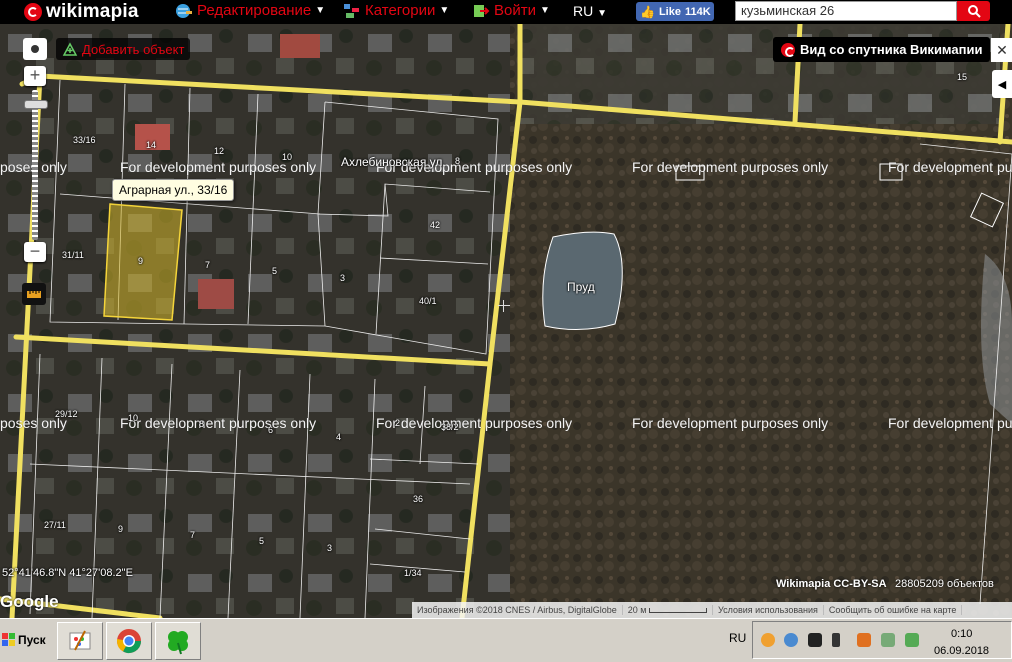 This screenshot has height=662, width=1012. I want to click on language-selector: RU ▼, so click(590, 11).